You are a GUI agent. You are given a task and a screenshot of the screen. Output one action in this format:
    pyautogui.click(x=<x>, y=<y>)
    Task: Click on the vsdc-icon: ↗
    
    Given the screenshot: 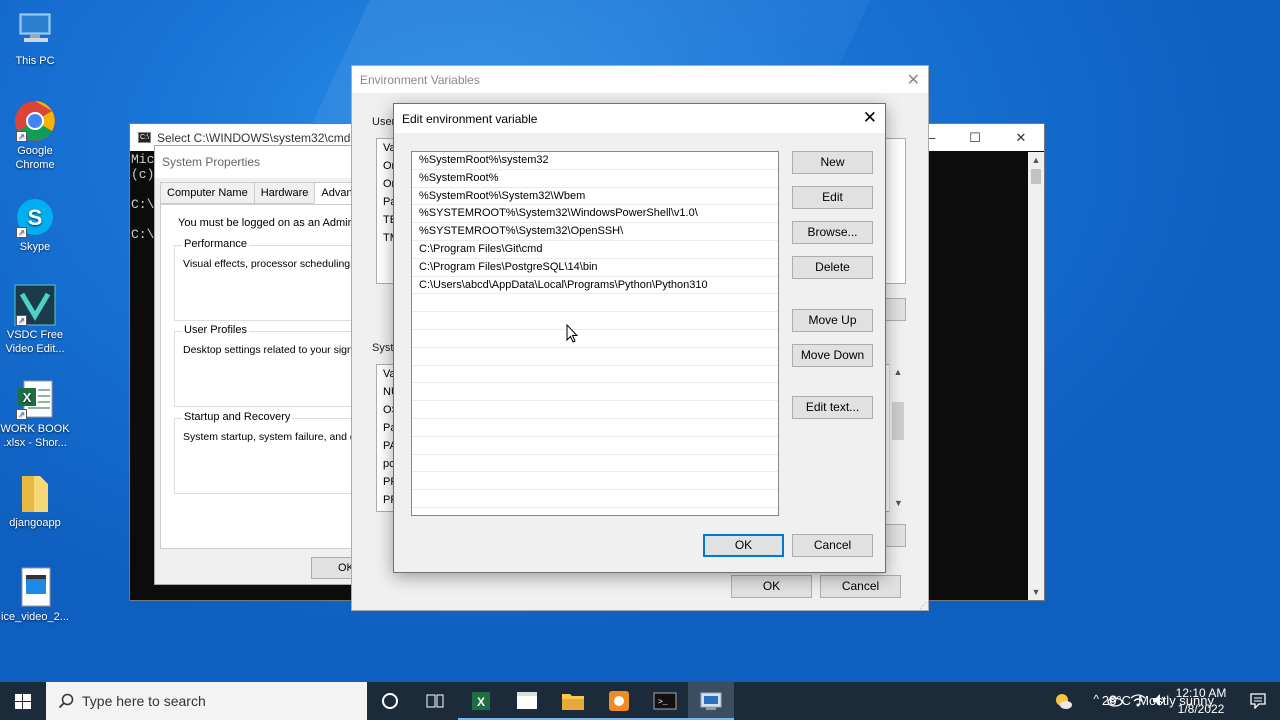 What is the action you would take?
    pyautogui.click(x=35, y=305)
    